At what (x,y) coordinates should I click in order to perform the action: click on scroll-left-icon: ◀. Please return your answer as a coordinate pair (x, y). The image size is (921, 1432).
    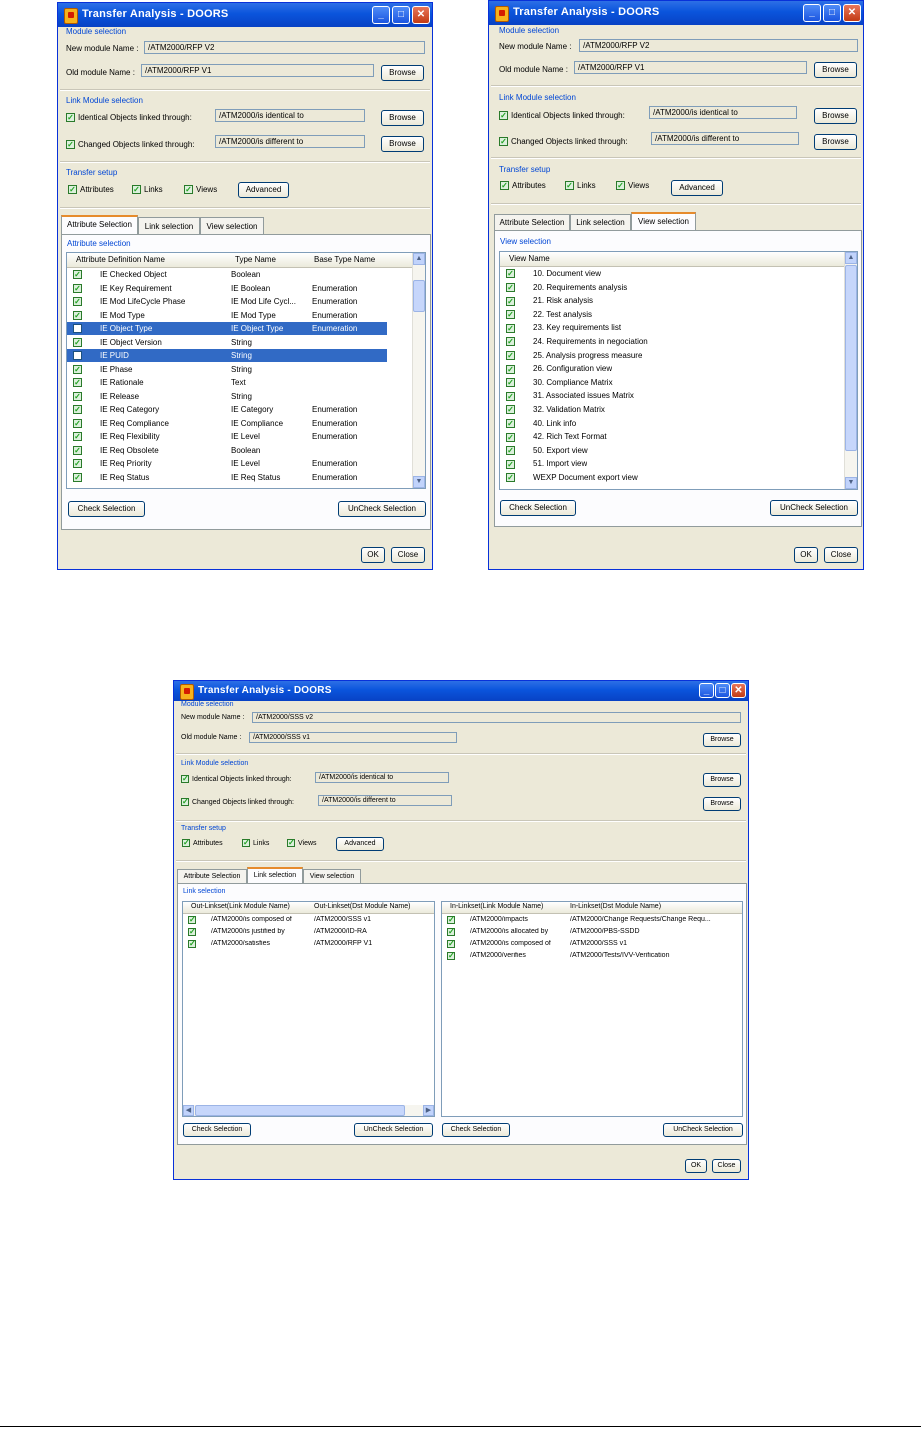
    Looking at the image, I should click on (188, 1110).